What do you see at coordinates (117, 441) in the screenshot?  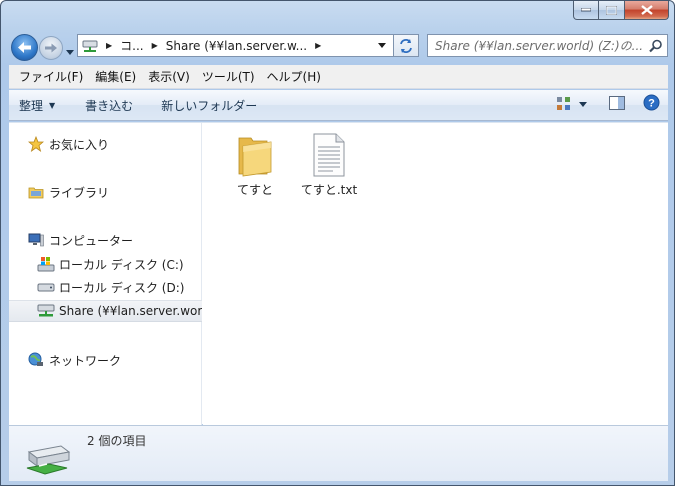 I see `item-count: 2 個の項目` at bounding box center [117, 441].